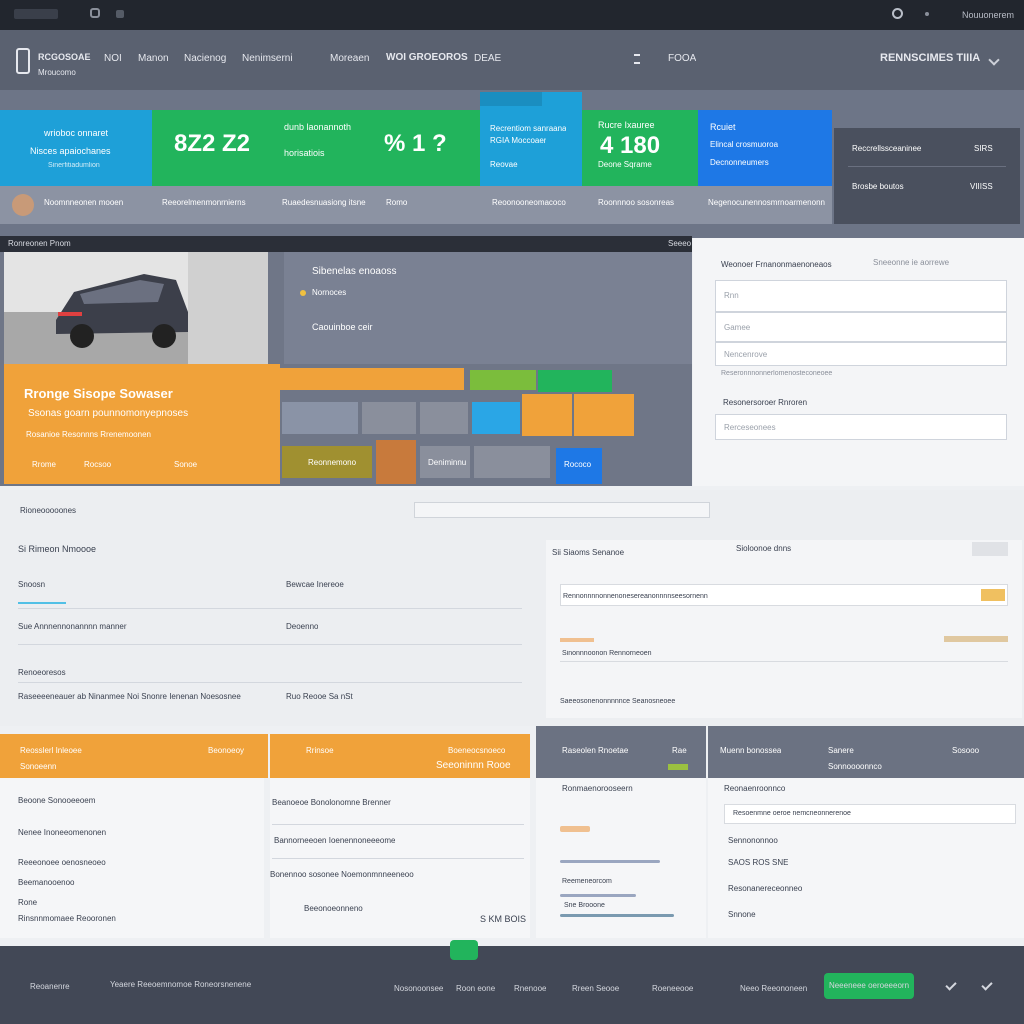 This screenshot has height=1024, width=1024. I want to click on promo-button: Sonoe, so click(185, 464).